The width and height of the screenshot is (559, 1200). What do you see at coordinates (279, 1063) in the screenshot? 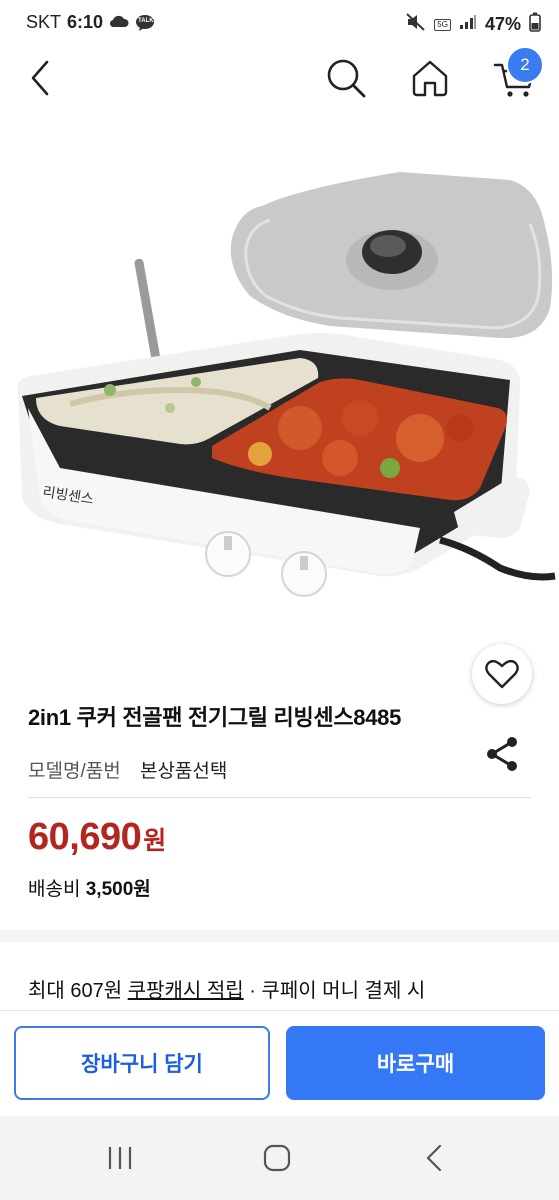
I see `bottom-action-bar: 장바구니 담기 바로구매` at bounding box center [279, 1063].